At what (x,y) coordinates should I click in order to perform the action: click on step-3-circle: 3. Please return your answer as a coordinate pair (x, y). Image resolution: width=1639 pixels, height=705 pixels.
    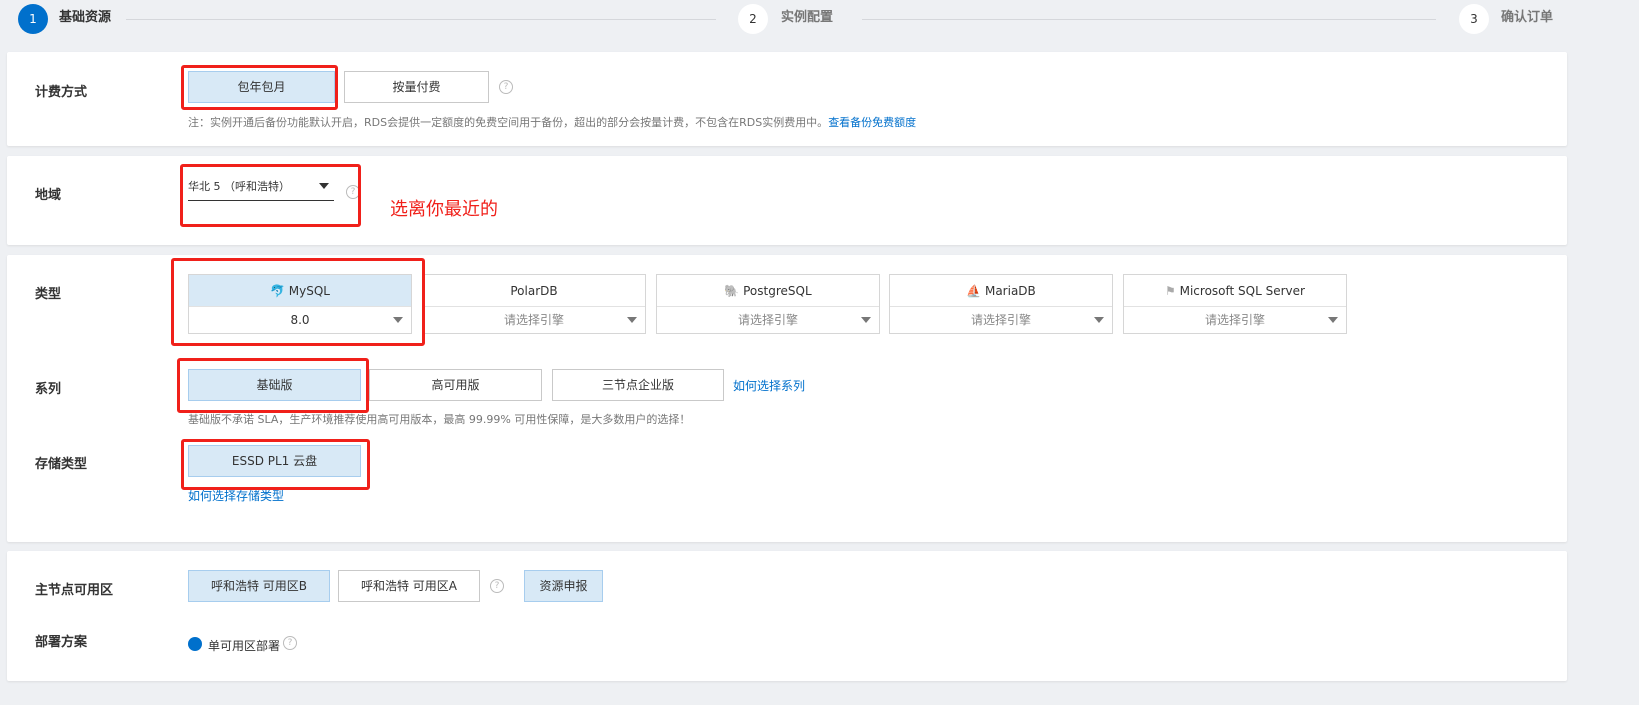
    Looking at the image, I should click on (1474, 19).